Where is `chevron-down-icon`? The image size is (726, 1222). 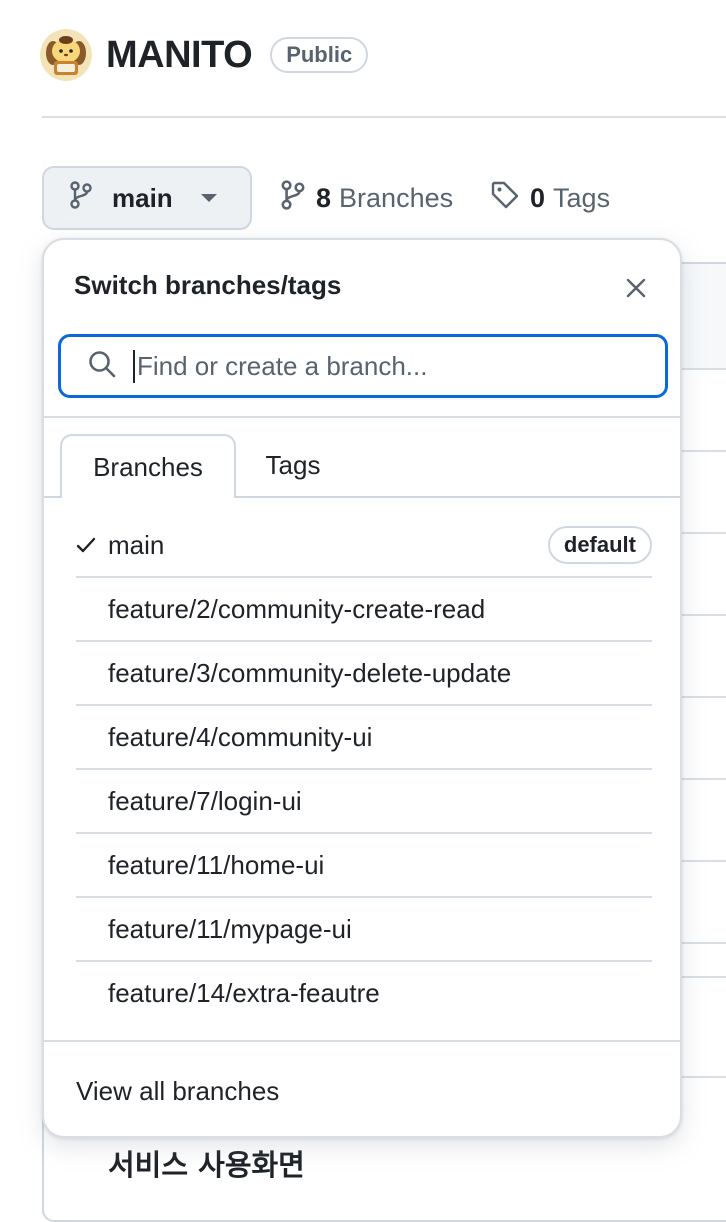 chevron-down-icon is located at coordinates (208, 198).